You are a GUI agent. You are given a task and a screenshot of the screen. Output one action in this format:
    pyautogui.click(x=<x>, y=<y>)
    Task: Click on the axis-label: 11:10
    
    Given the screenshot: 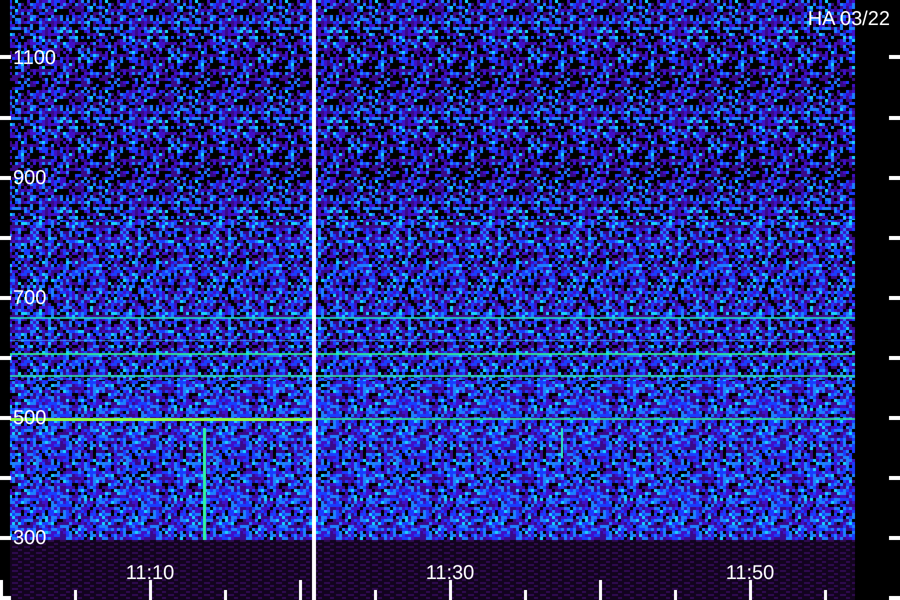 What is the action you would take?
    pyautogui.click(x=150, y=573)
    